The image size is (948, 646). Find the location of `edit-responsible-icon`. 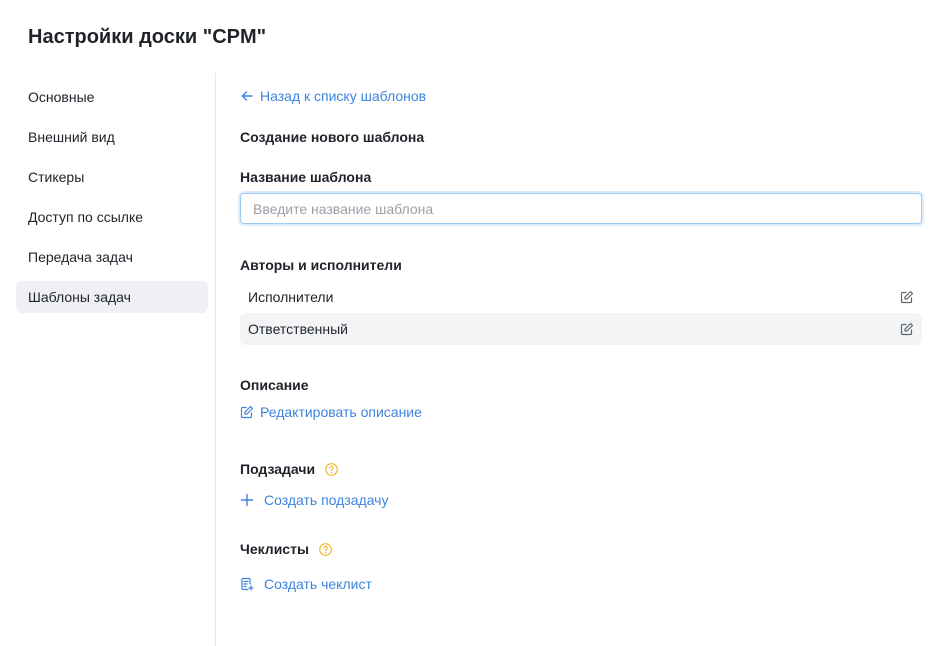

edit-responsible-icon is located at coordinates (907, 329).